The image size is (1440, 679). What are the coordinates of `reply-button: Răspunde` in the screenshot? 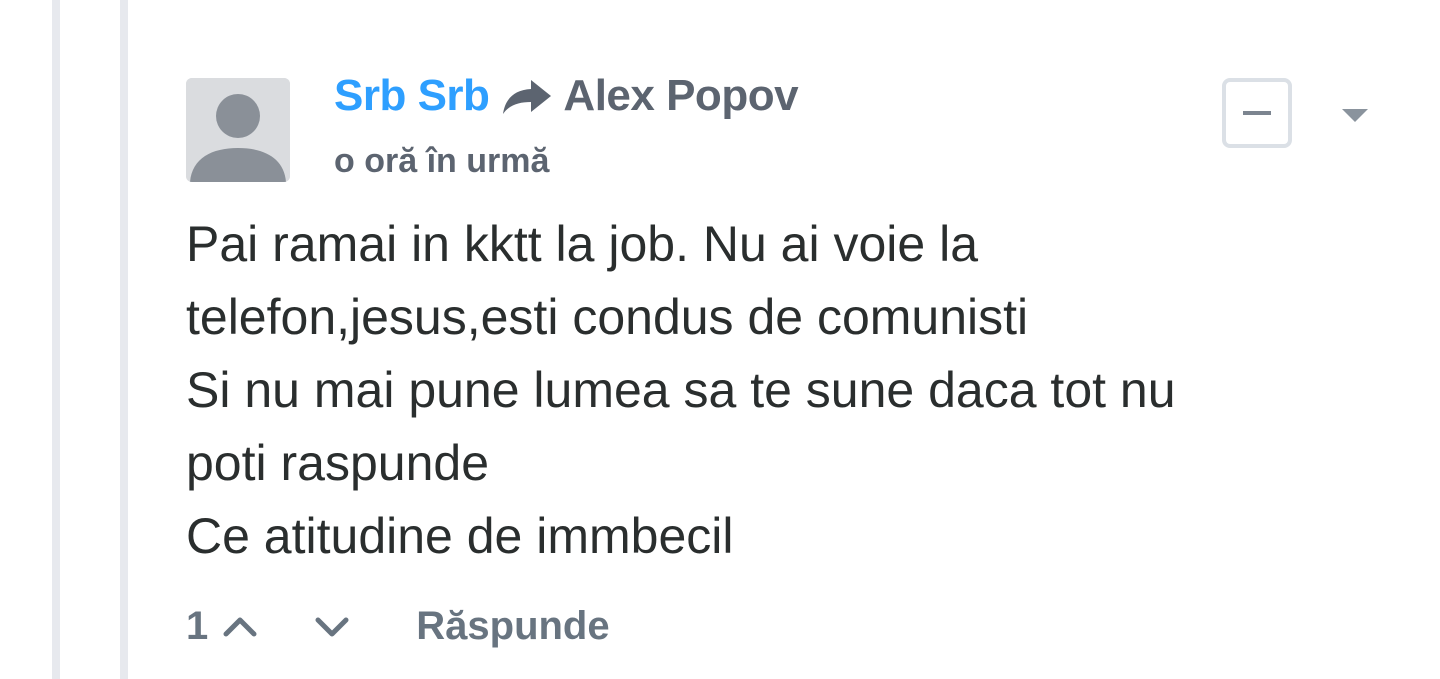 It's located at (512, 626).